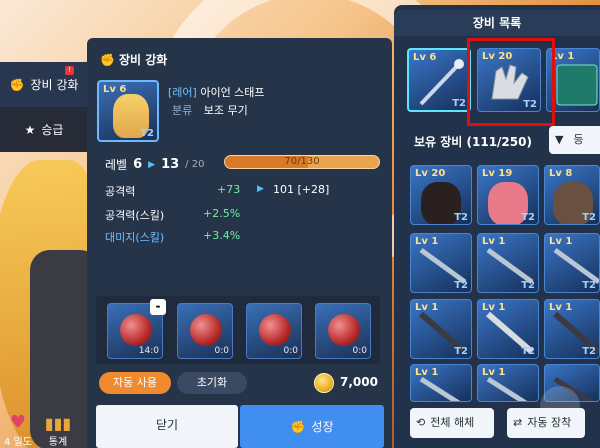 Image resolution: width=600 pixels, height=448 pixels. What do you see at coordinates (561, 173) in the screenshot?
I see `item-level: Lv 8` at bounding box center [561, 173].